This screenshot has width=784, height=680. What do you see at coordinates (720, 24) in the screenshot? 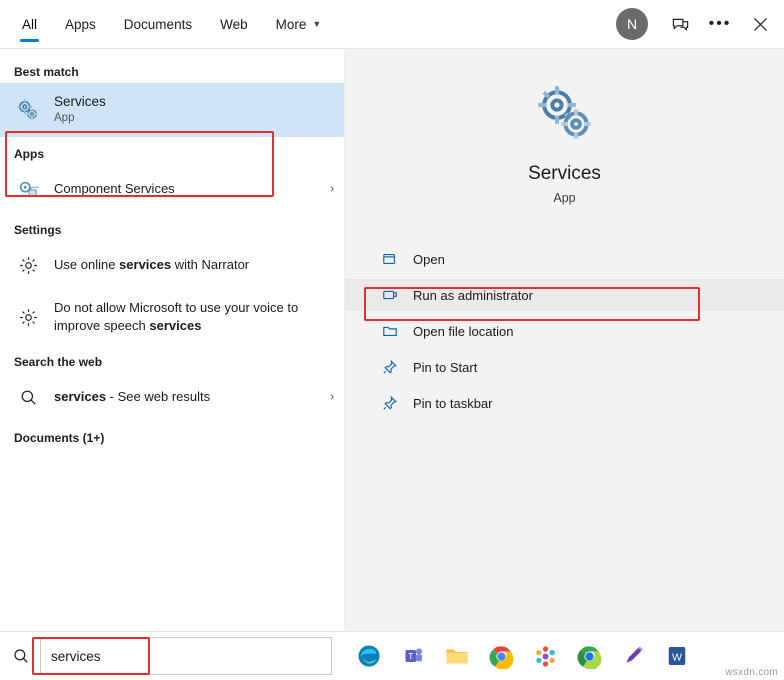
I see `ellipsis-icon: •••` at bounding box center [720, 24].